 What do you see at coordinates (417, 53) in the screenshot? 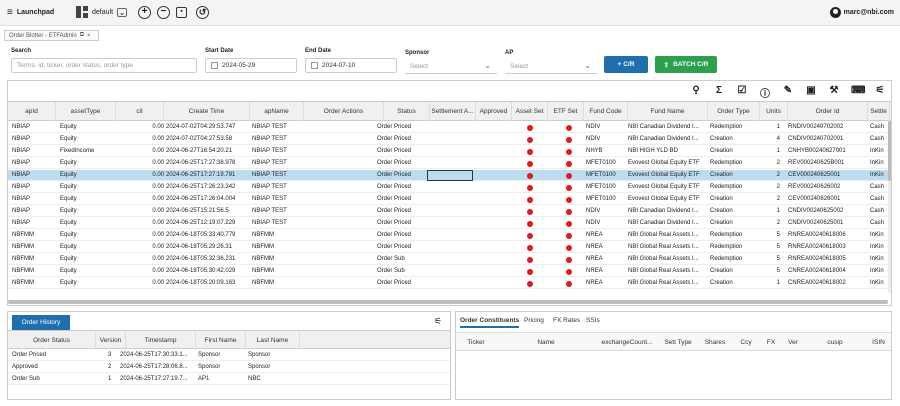
I see `sponsor-label: Sponsor` at bounding box center [417, 53].